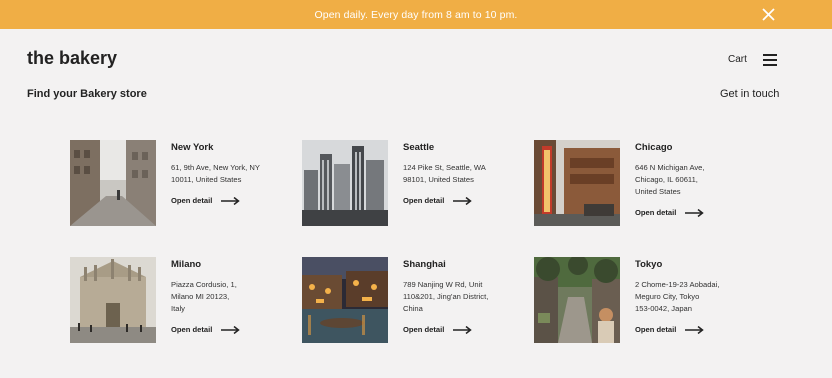 This screenshot has height=378, width=832. I want to click on close-icon, so click(768, 14).